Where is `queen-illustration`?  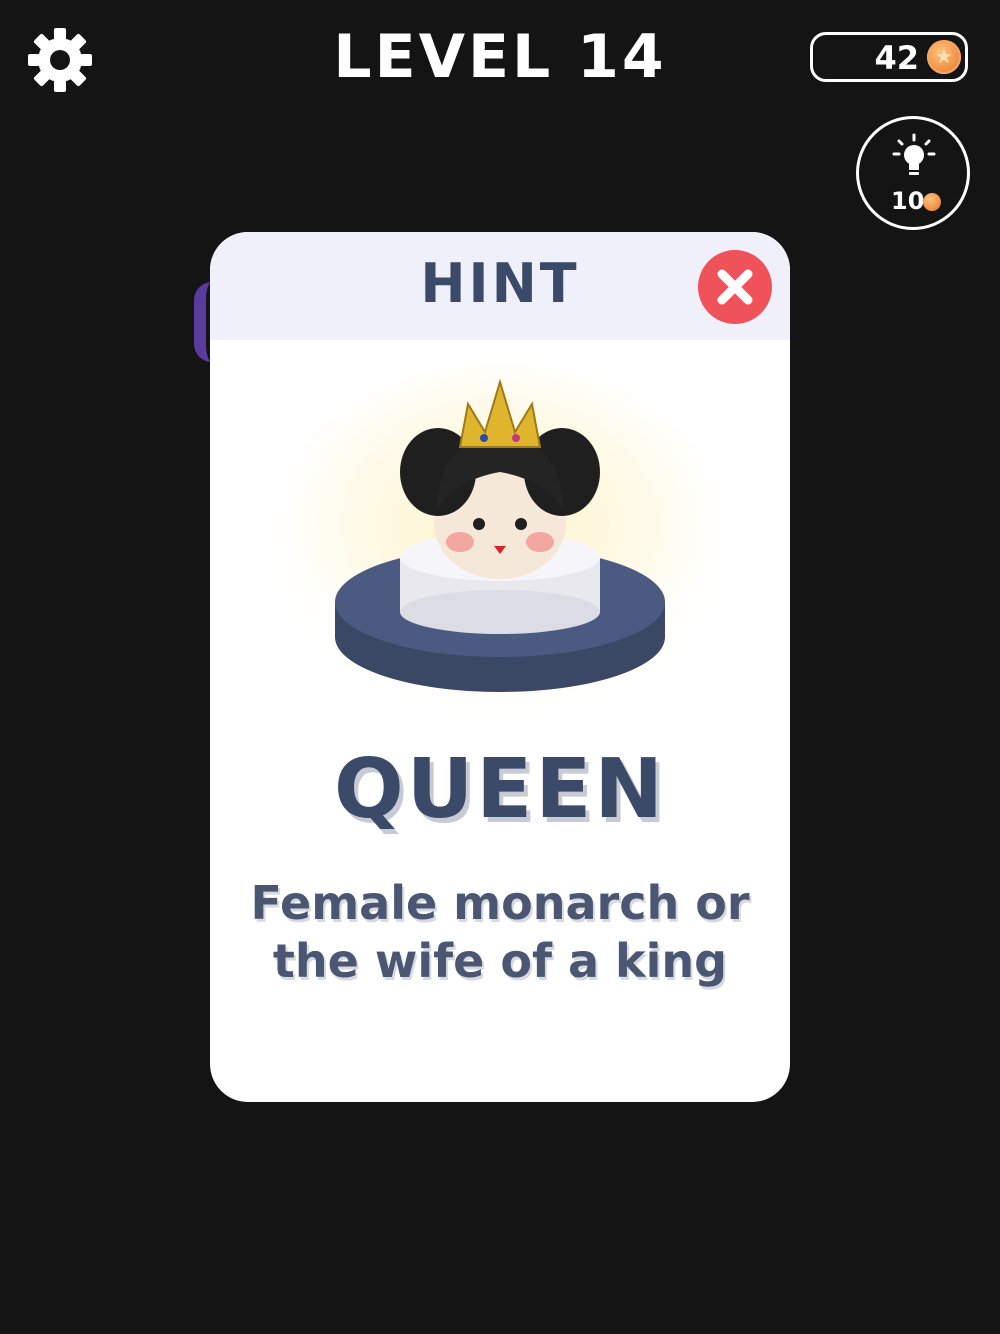 queen-illustration is located at coordinates (500, 542).